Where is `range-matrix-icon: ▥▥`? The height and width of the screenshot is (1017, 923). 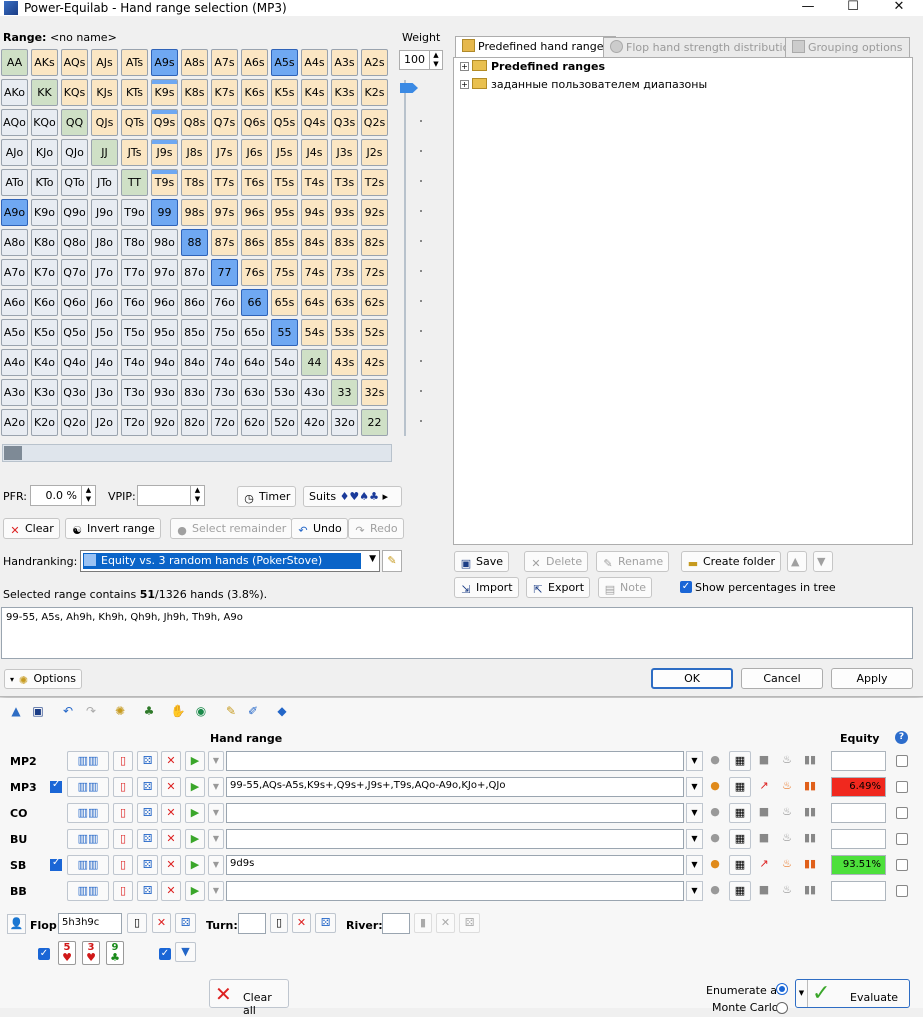 range-matrix-icon: ▥▥ is located at coordinates (88, 787).